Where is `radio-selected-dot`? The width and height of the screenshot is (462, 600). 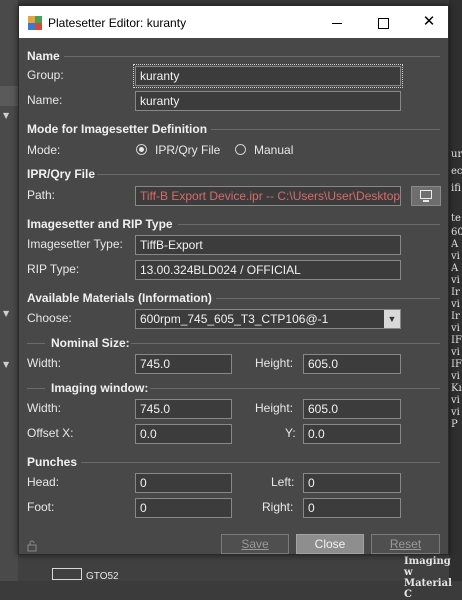
radio-selected-dot is located at coordinates (141, 149).